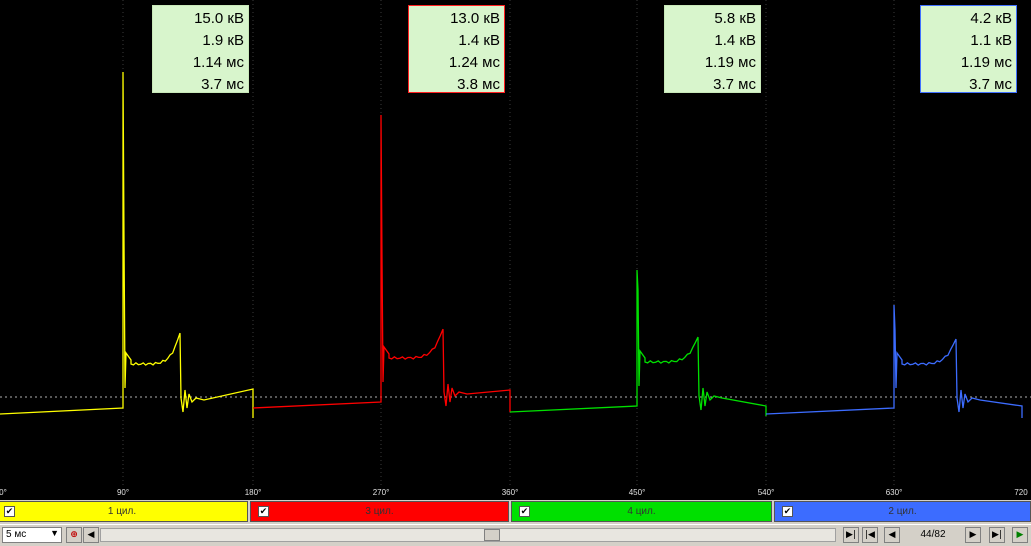  Describe the element at coordinates (991, 40) in the screenshot. I see `burn-voltage: 1.1 кВ` at that location.